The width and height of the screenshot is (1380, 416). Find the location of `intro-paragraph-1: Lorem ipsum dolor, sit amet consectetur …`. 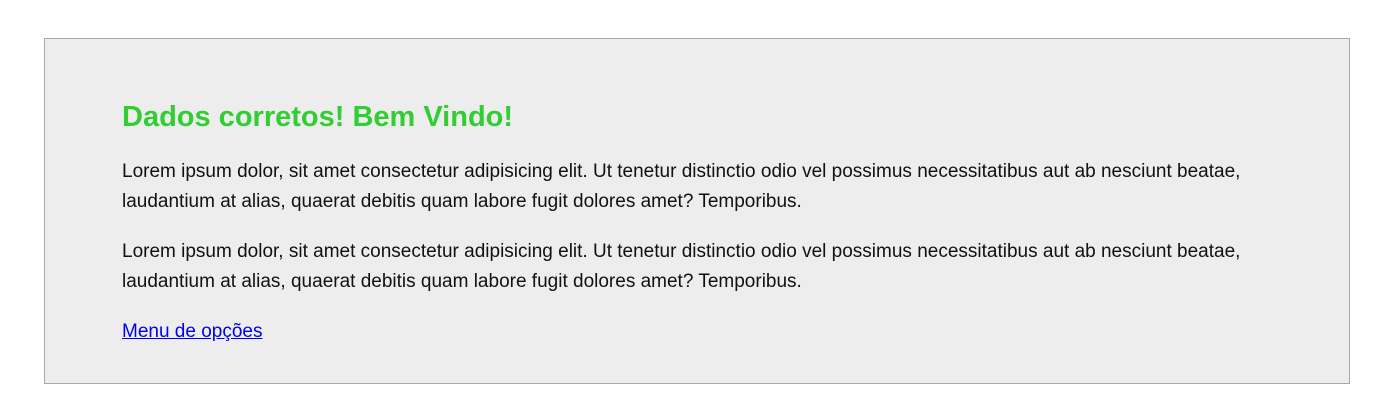

intro-paragraph-1: Lorem ipsum dolor, sit amet consectetur … is located at coordinates (681, 186).